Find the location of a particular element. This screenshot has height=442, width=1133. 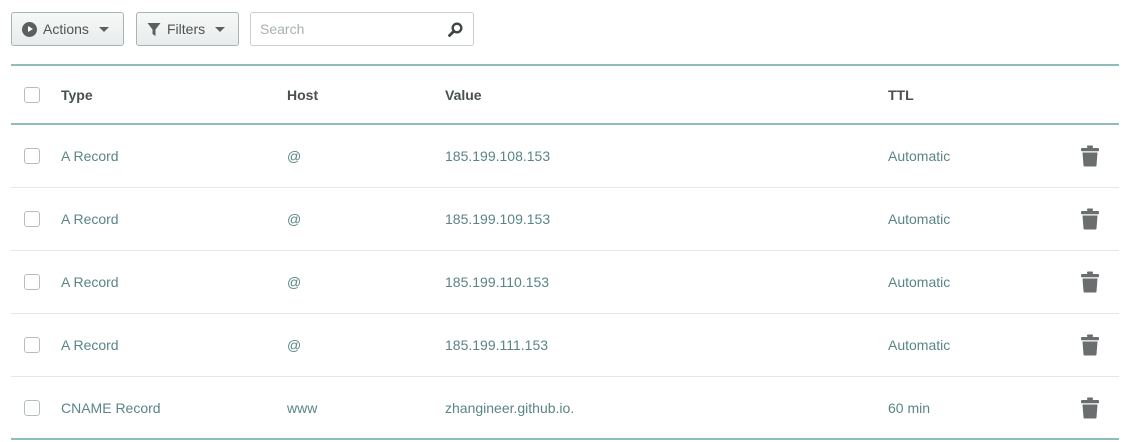

record-value: zhangineer.github.io. is located at coordinates (509, 408).